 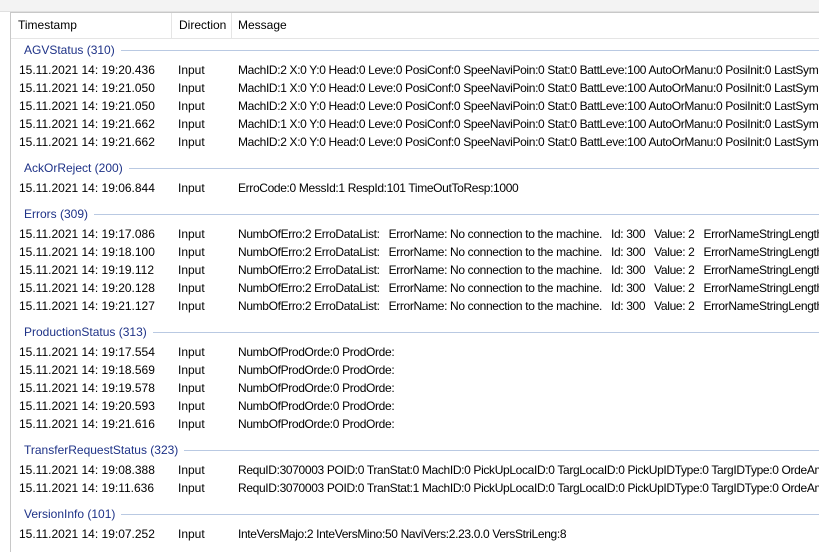 What do you see at coordinates (87, 234) in the screenshot?
I see `timestamp-cell: 15.11.2021 14: 19:17.086` at bounding box center [87, 234].